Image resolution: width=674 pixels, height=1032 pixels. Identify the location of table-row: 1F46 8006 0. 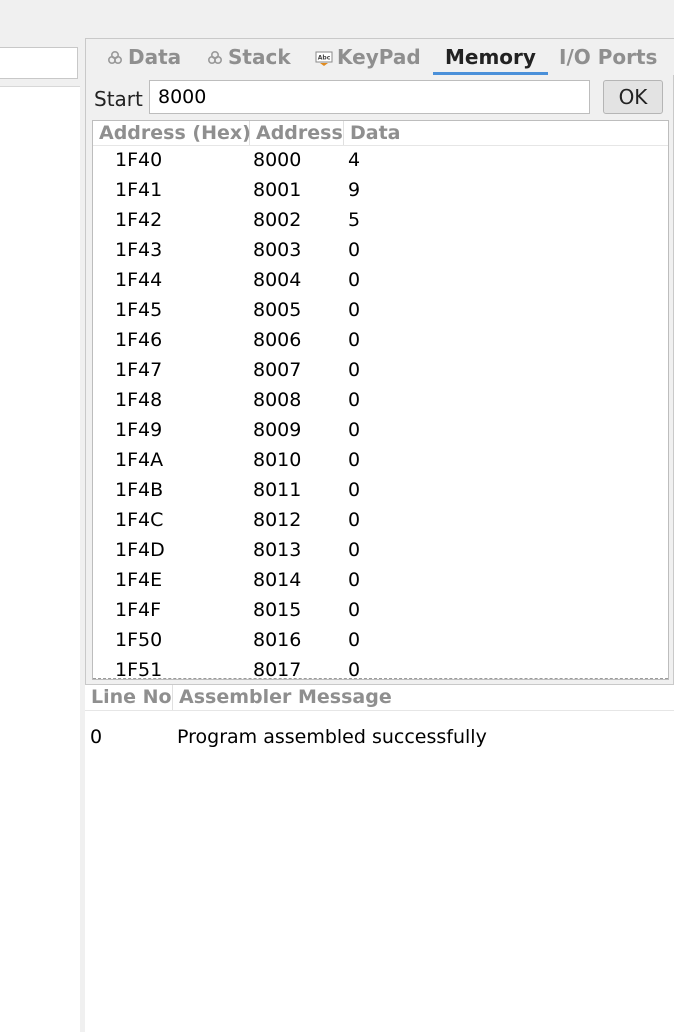
(380, 342).